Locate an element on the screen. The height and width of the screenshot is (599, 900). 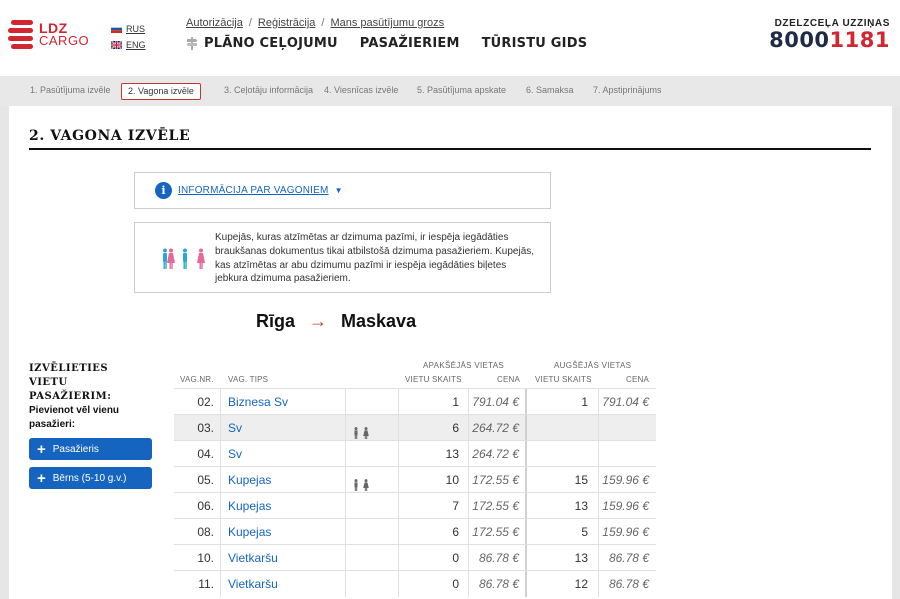
add-child-button: + Bērns (5-10 g.v.) is located at coordinates (90, 478).